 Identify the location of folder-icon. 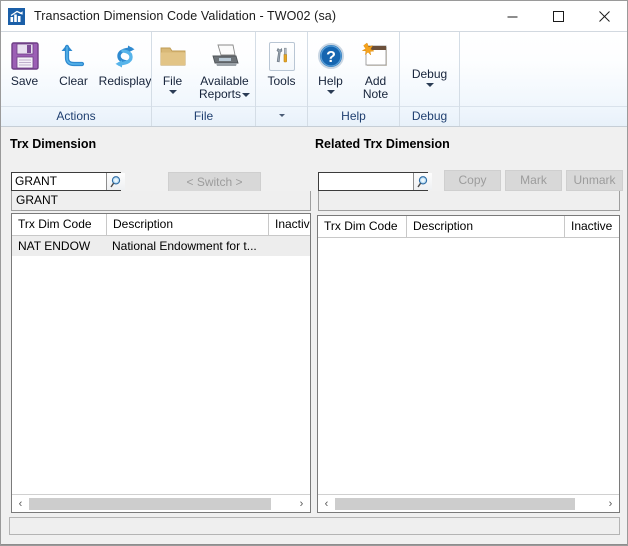
(173, 56).